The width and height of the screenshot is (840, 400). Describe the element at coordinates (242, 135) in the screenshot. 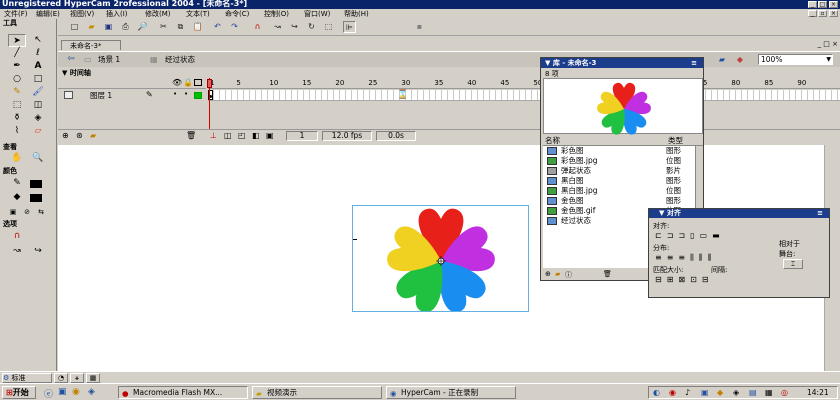

I see `onion-outline-icon: ◰` at that location.